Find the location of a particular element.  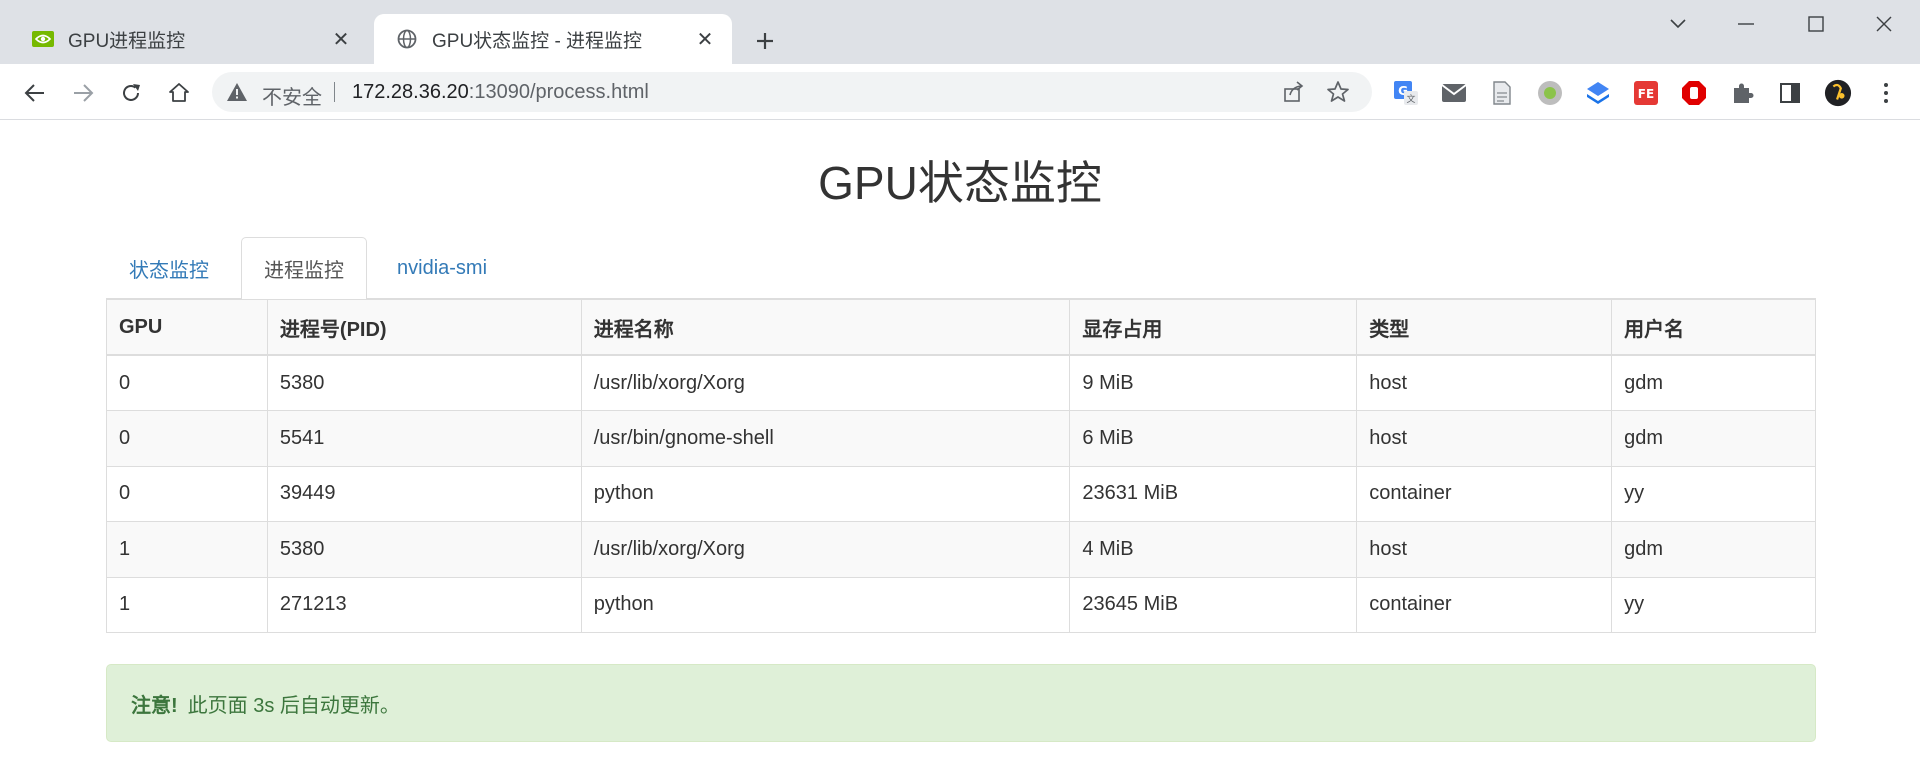

maximize-button is located at coordinates (1816, 24).